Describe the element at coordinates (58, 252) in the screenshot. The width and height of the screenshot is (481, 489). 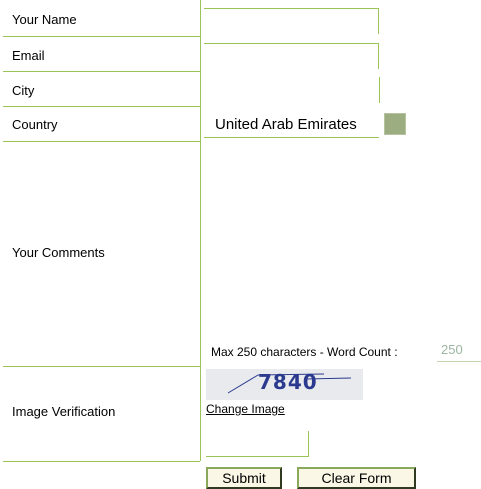
I see `comments-label: Your Comments` at that location.